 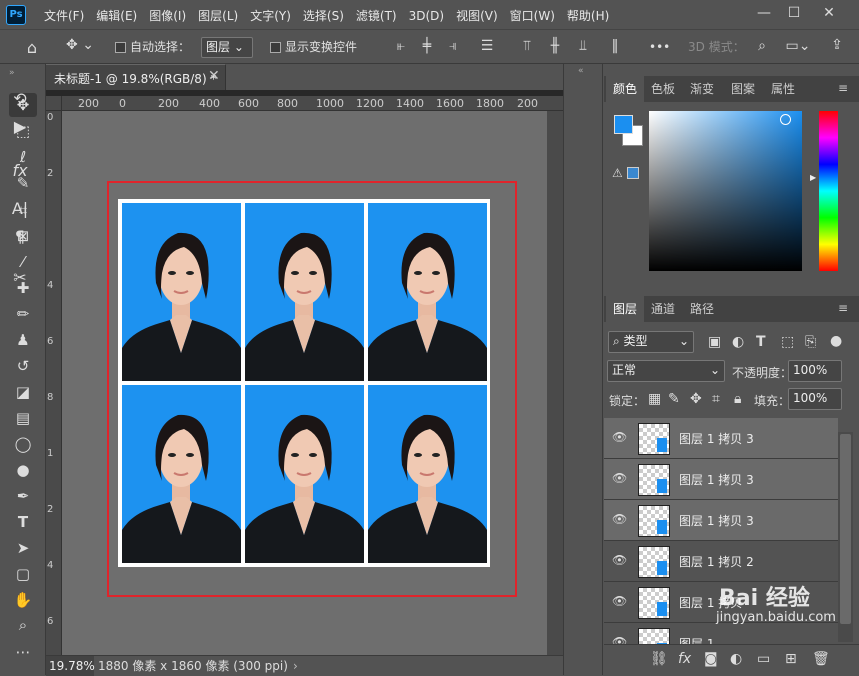 I want to click on lock-image-icon: ✎, so click(x=674, y=399).